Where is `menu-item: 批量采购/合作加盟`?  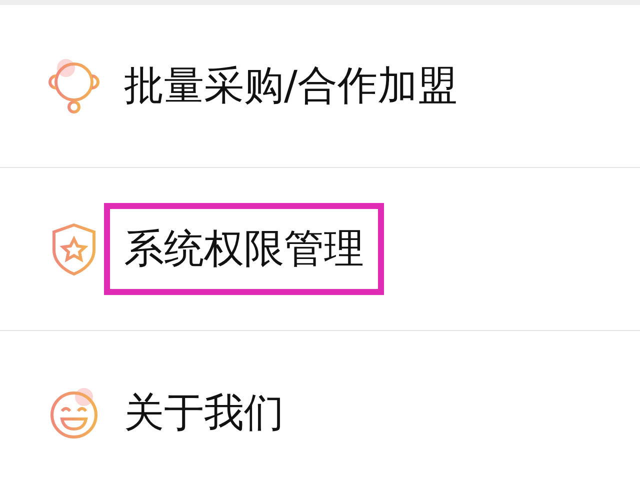 menu-item: 批量采购/合作加盟 is located at coordinates (291, 86).